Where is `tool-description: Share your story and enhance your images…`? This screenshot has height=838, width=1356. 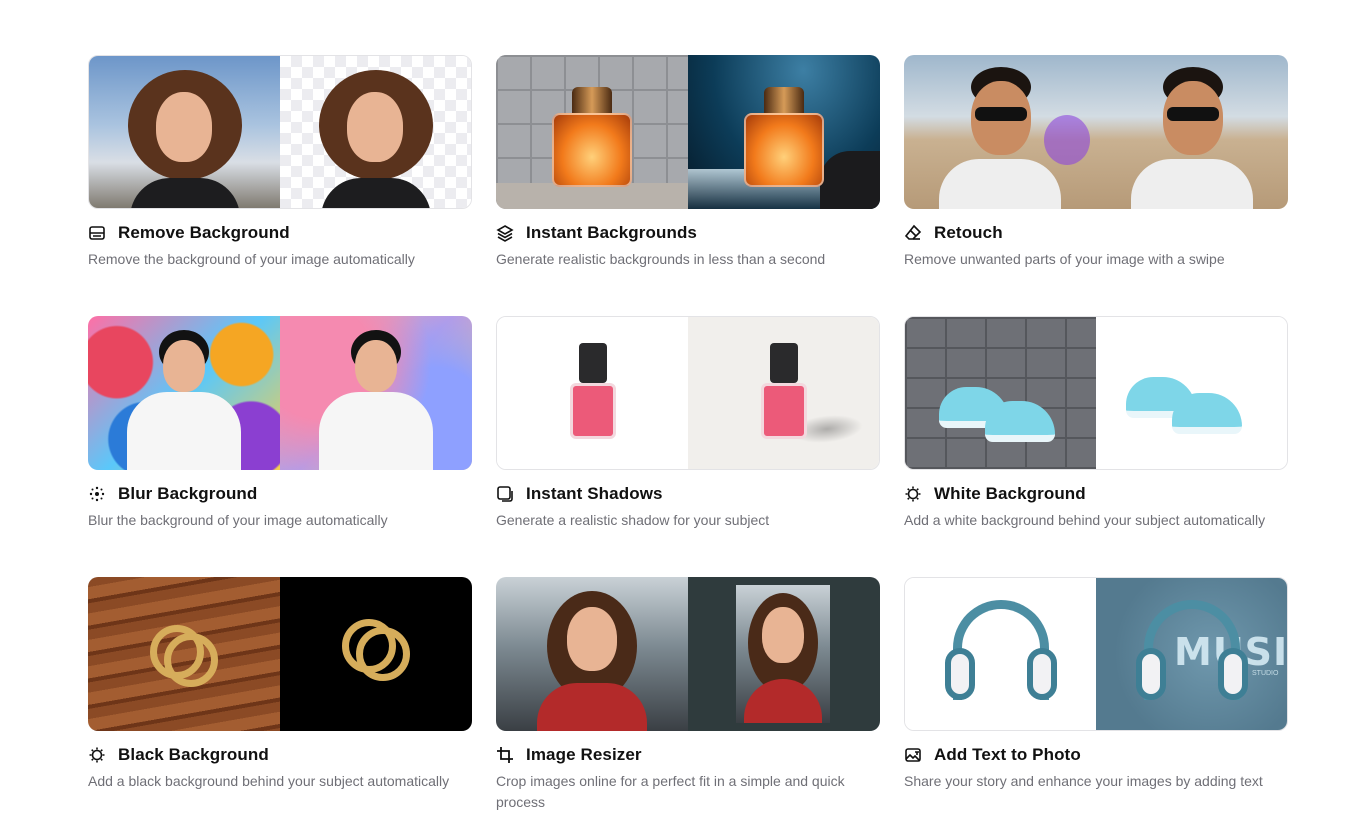 tool-description: Share your story and enhance your images… is located at coordinates (1083, 781).